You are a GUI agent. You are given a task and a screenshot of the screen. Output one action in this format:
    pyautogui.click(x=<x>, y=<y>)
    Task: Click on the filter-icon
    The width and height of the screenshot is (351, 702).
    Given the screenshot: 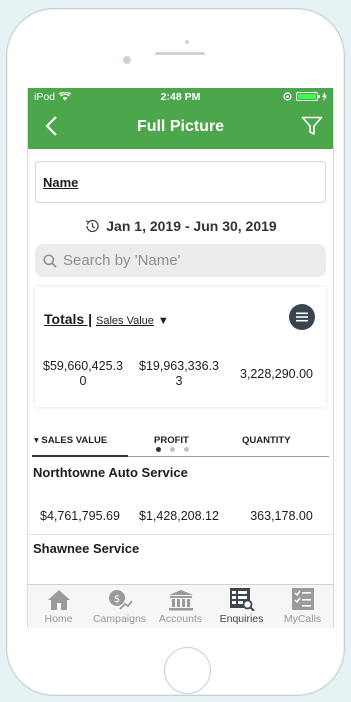 What is the action you would take?
    pyautogui.click(x=312, y=125)
    